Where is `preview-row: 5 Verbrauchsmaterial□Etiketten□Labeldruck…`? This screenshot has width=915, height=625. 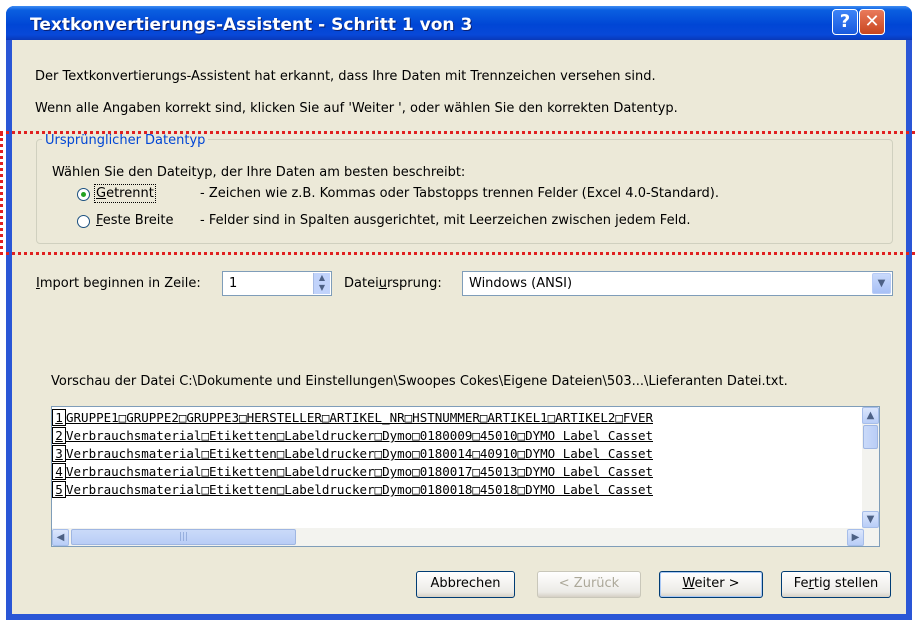 preview-row: 5 Verbrauchsmaterial□Etiketten□Labeldruck… is located at coordinates (456, 490).